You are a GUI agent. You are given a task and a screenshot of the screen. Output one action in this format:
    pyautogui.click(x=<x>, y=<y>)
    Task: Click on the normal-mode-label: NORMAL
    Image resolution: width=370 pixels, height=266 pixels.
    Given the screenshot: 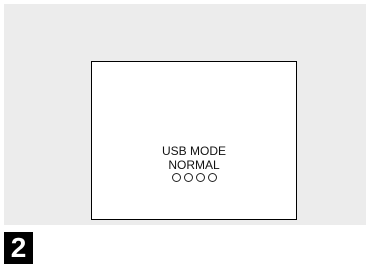 What is the action you would take?
    pyautogui.click(x=194, y=165)
    